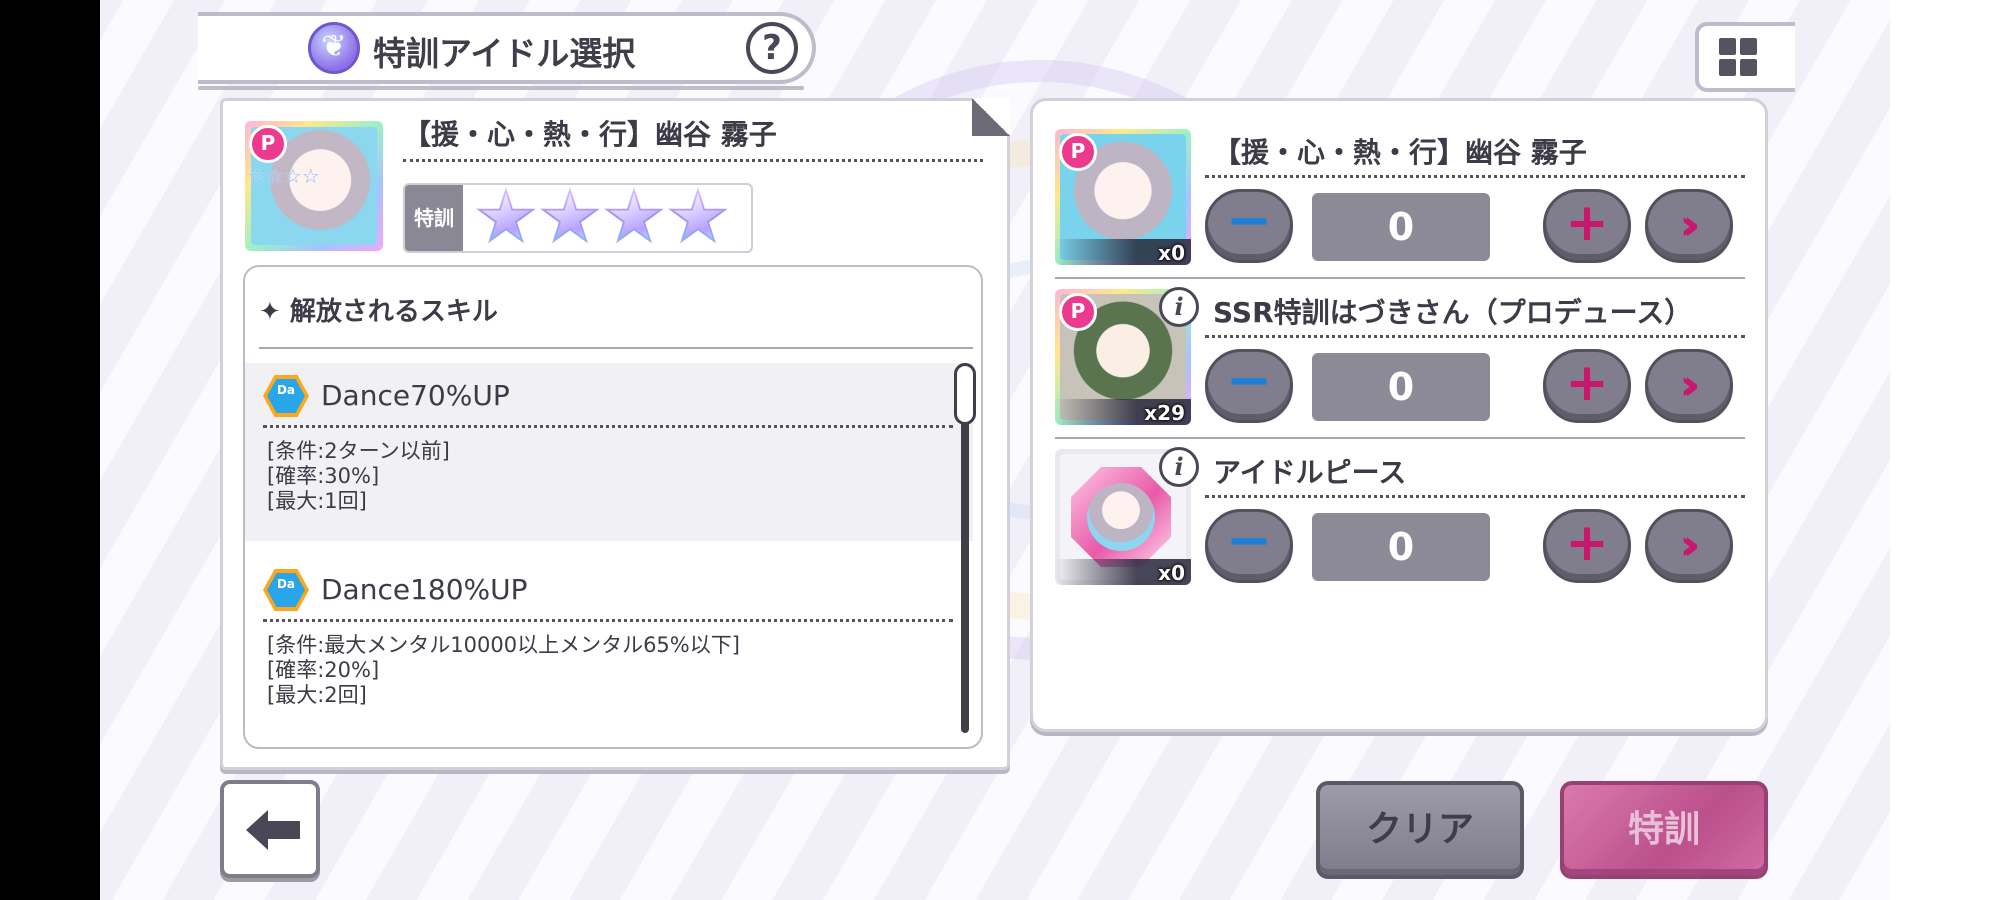  What do you see at coordinates (504, 53) in the screenshot?
I see `page-title: 特訓アイドル選択` at bounding box center [504, 53].